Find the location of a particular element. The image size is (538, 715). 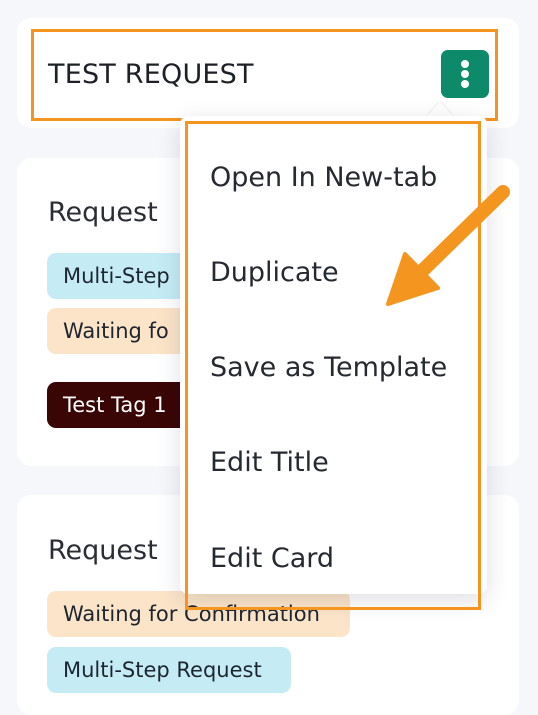

menu-item-save-as-template: Save as Template is located at coordinates (328, 368).